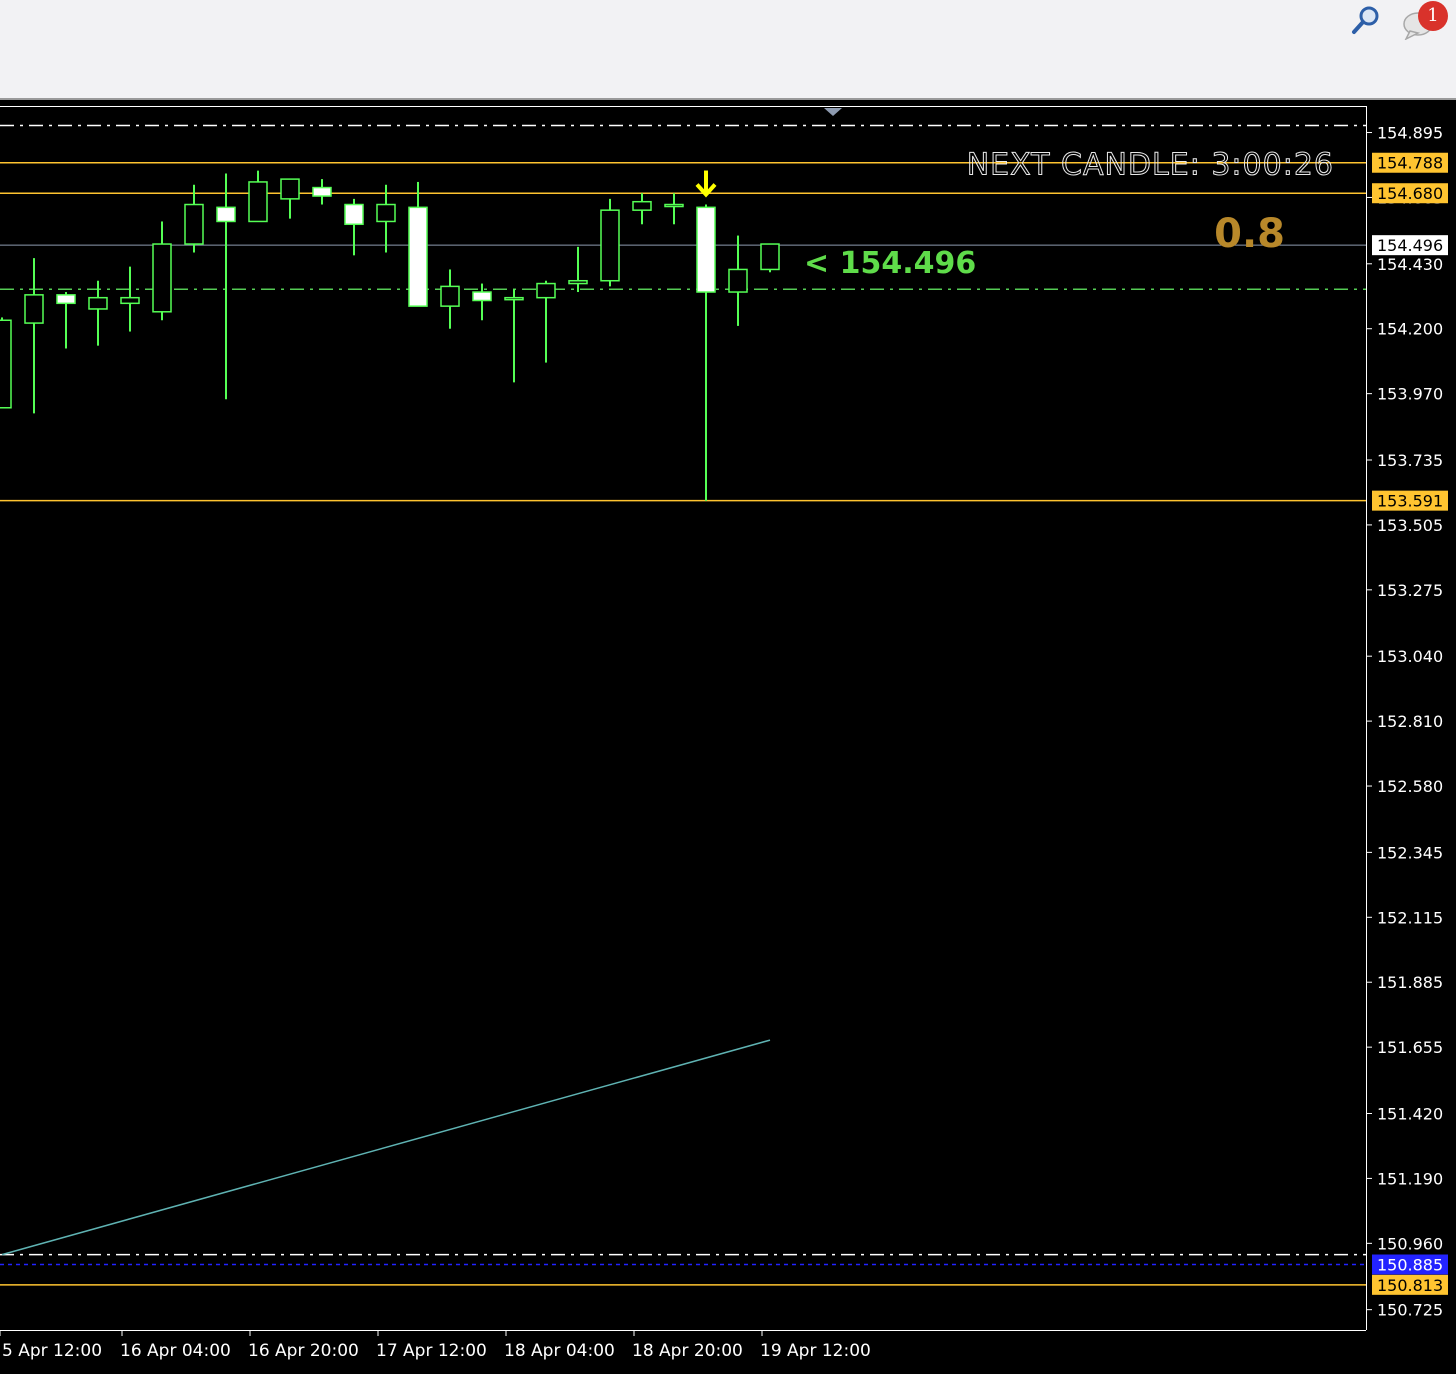 The width and height of the screenshot is (1456, 1374). Describe the element at coordinates (1410, 525) in the screenshot. I see `price-tick-label: 153.505` at that location.